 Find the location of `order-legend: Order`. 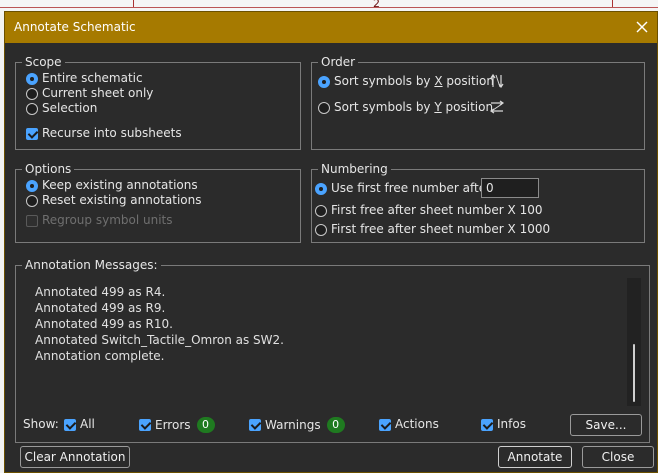

order-legend: Order is located at coordinates (338, 62).